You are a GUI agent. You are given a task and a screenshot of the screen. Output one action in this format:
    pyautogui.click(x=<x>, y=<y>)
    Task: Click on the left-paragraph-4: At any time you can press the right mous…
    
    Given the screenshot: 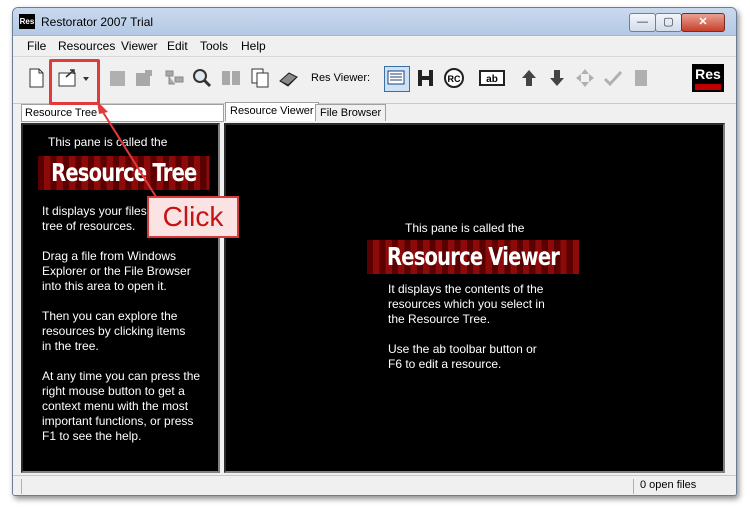 What is the action you would take?
    pyautogui.click(x=121, y=406)
    